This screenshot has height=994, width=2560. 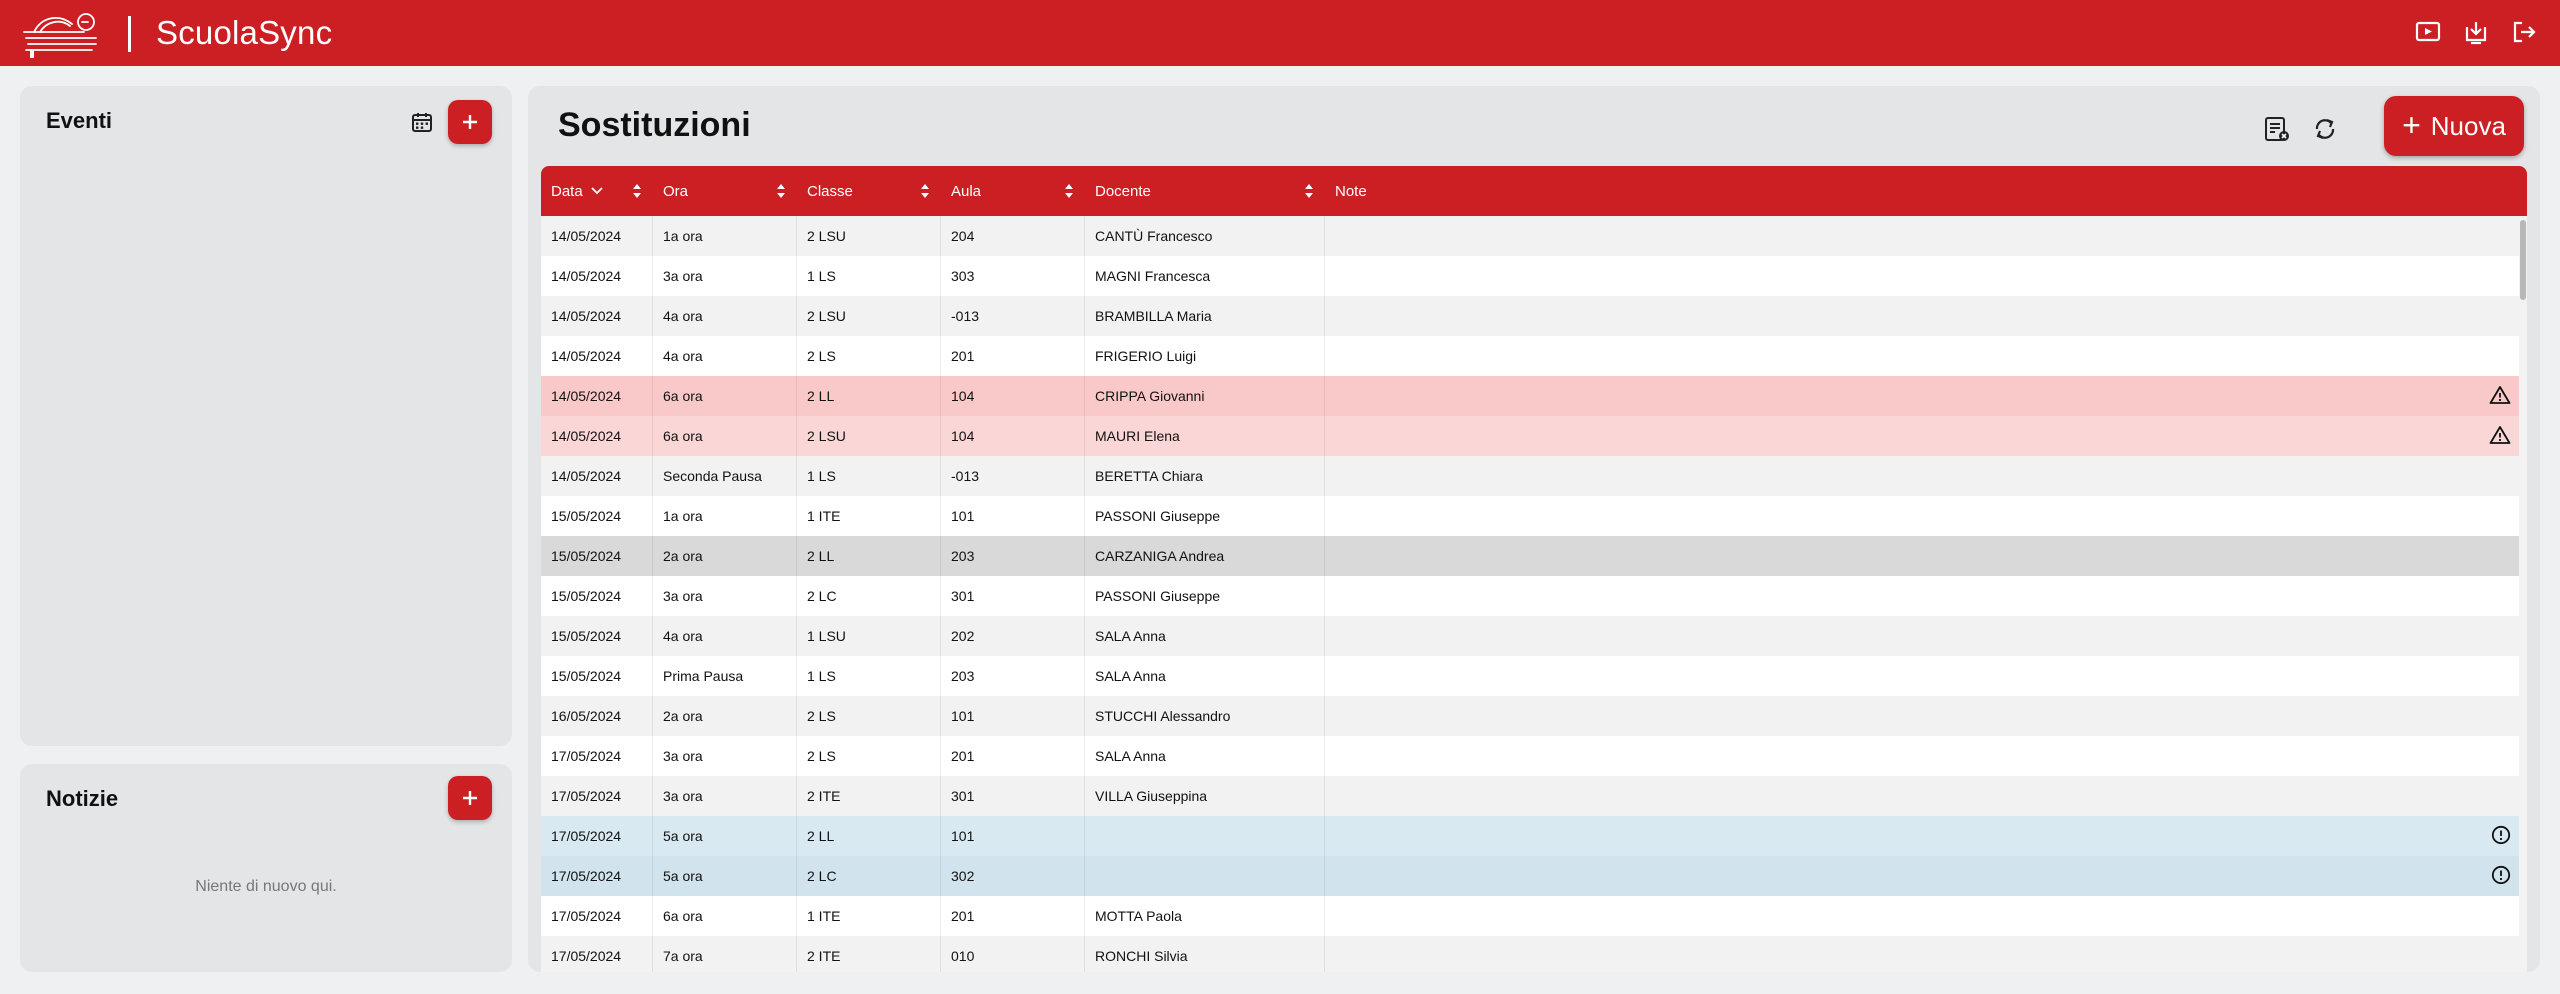 What do you see at coordinates (1351, 191) in the screenshot?
I see `column-header-note: Note` at bounding box center [1351, 191].